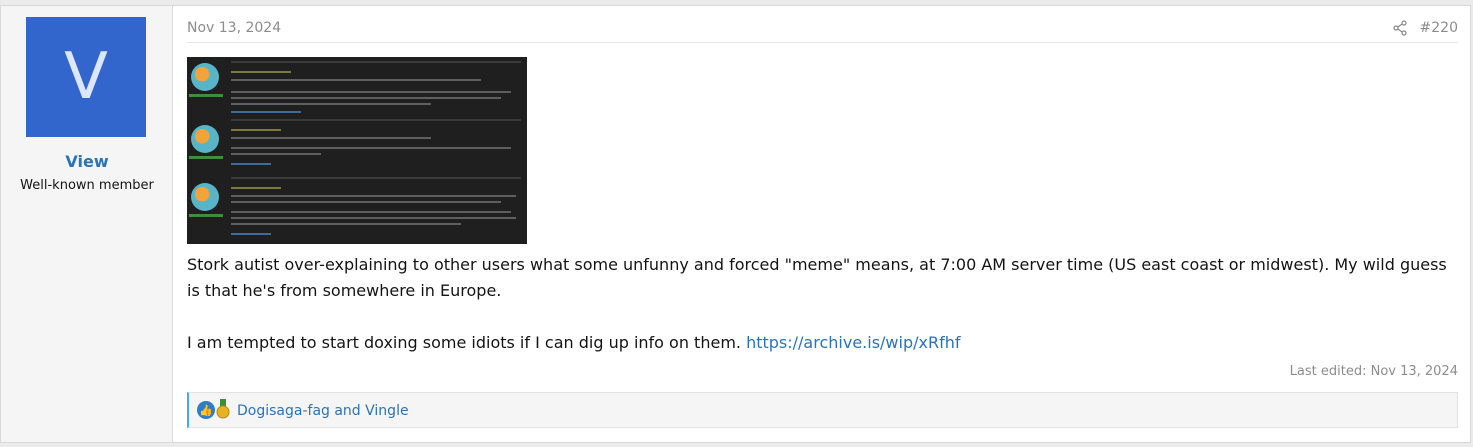 The height and width of the screenshot is (447, 1473). Describe the element at coordinates (853, 342) in the screenshot. I see `archive-link: https://archive.is/wip/xRfhf` at that location.